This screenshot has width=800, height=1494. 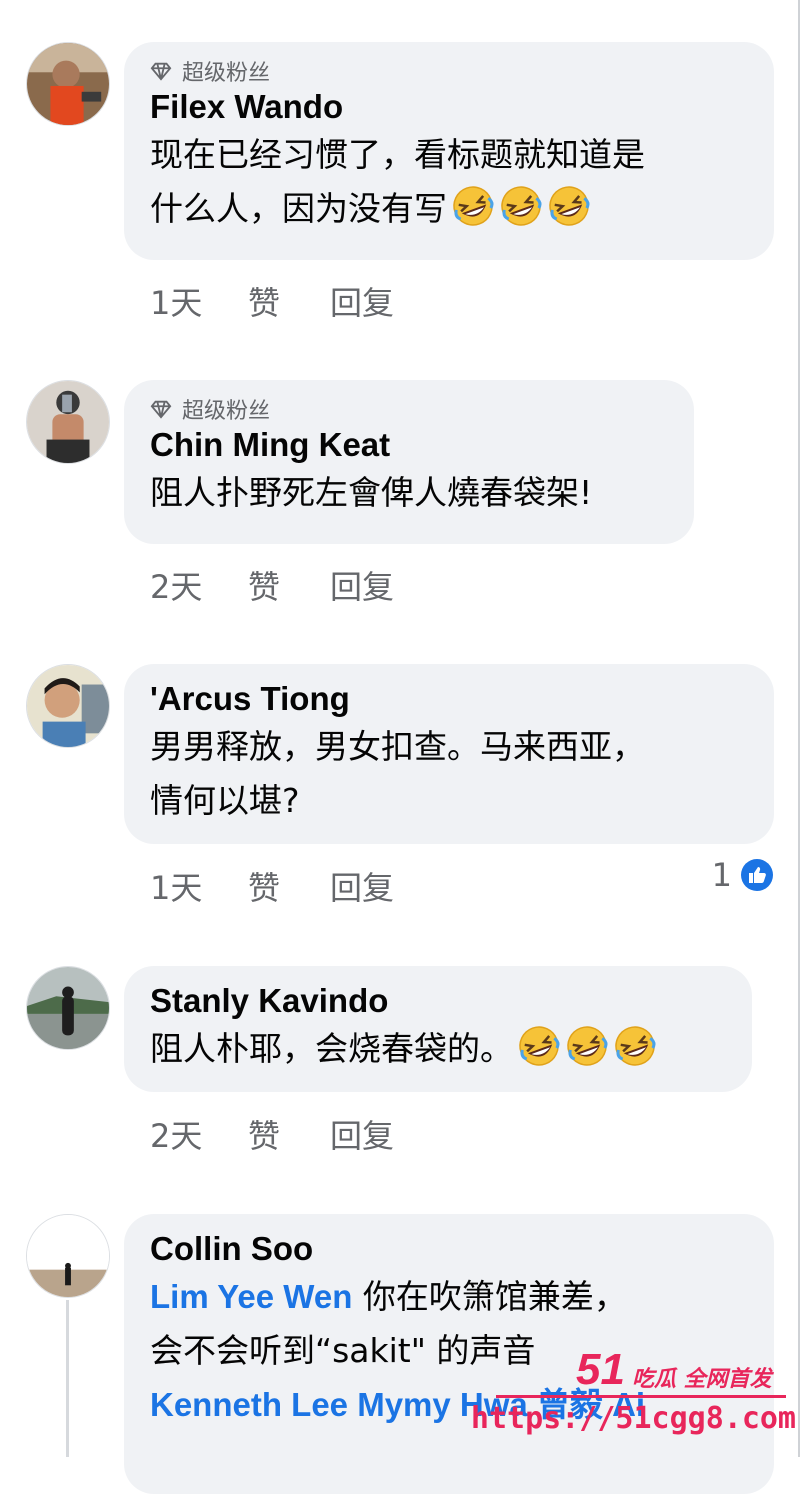 What do you see at coordinates (449, 699) in the screenshot?
I see `comment-author: 'Arcus Tiong` at bounding box center [449, 699].